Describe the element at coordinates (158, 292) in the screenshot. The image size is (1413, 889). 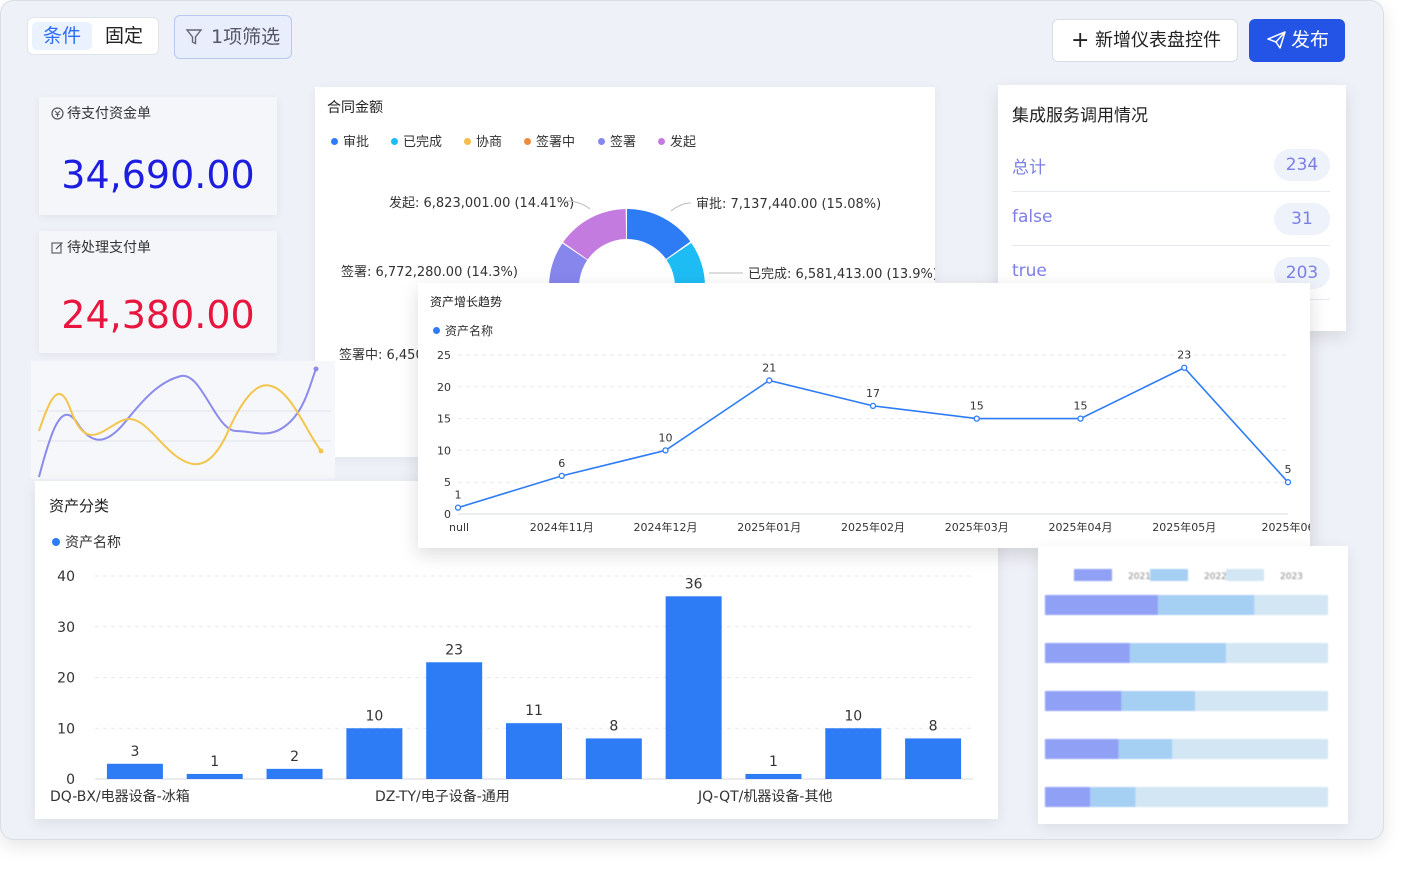
I see `kpi-card-pending-payment: 待处理支付单 24,380.00` at that location.